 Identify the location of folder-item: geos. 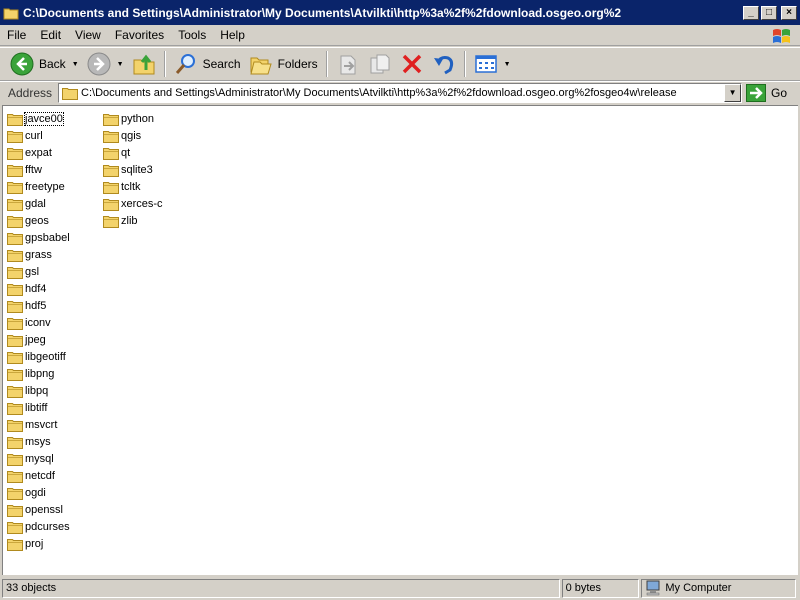
(38, 220).